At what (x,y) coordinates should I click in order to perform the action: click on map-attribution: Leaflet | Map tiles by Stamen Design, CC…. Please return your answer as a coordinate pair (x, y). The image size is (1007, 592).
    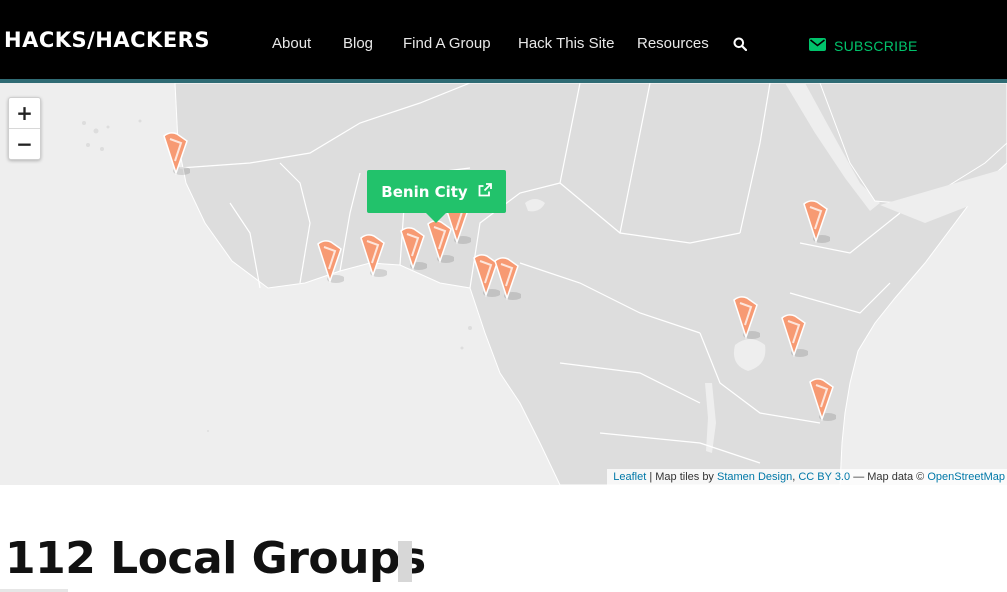
    Looking at the image, I should click on (807, 477).